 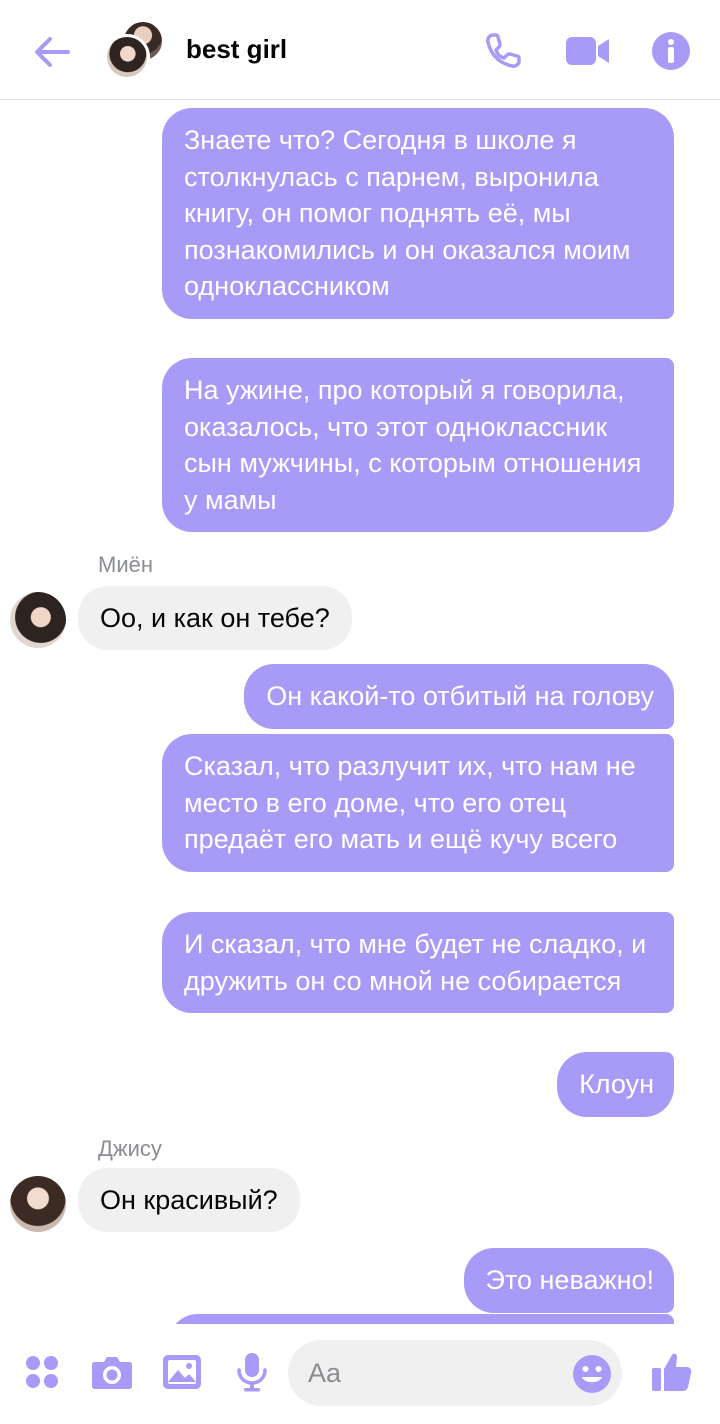 I want to click on outgoing-message: Клоун, so click(x=615, y=1084).